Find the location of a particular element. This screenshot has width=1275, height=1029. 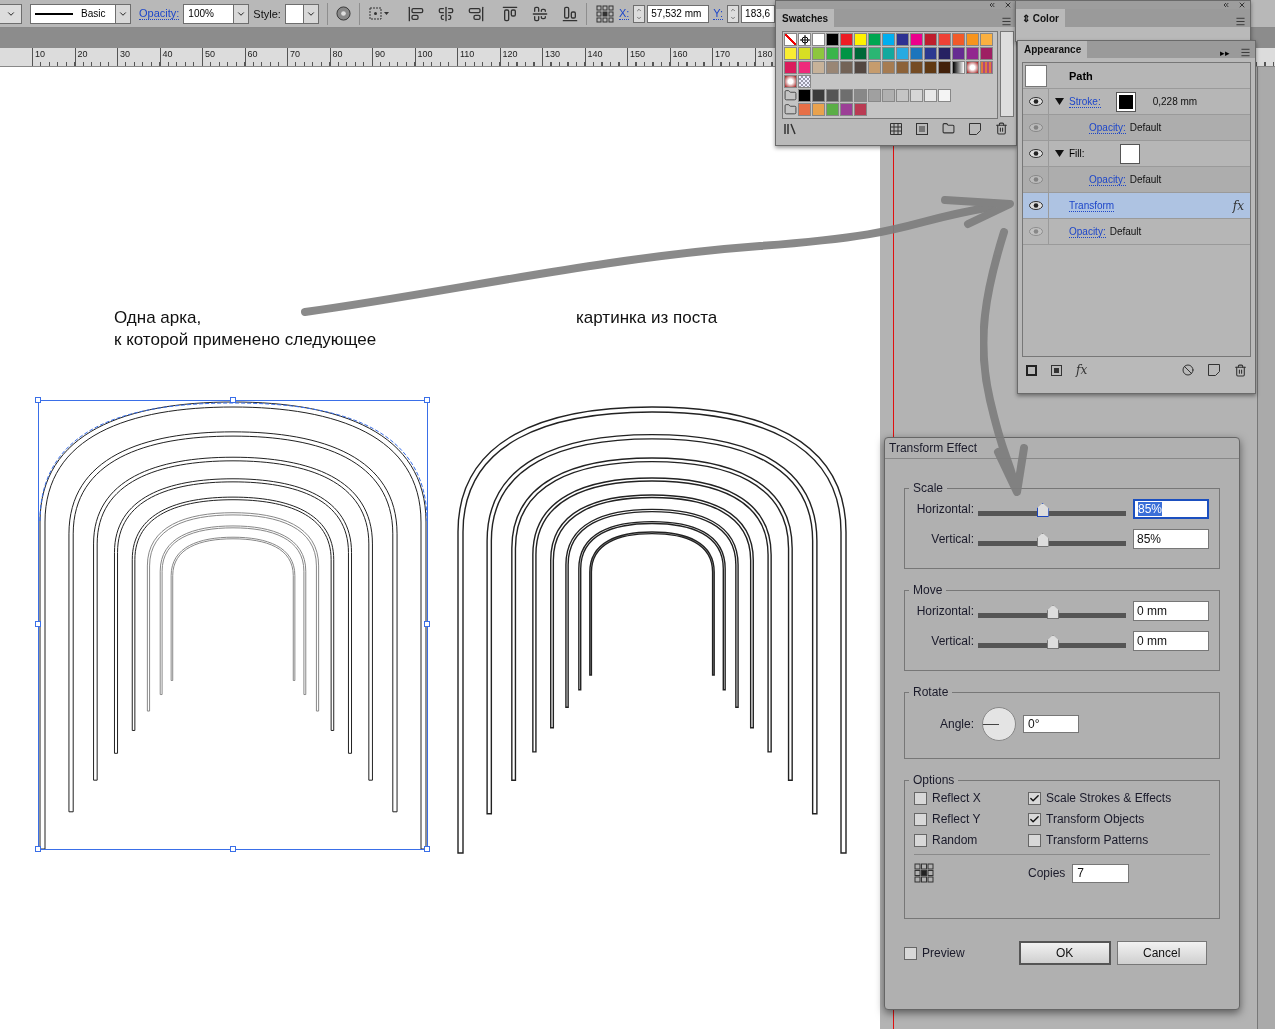

checkbox-label: Random is located at coordinates (971, 840).